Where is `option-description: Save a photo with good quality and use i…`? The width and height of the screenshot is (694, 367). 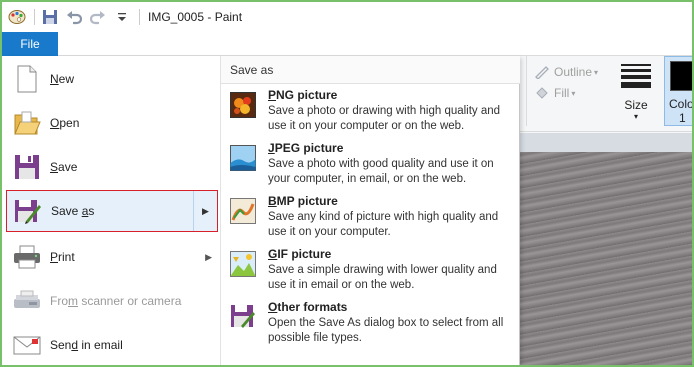 option-description: Save a photo with good quality and use i… is located at coordinates (381, 171).